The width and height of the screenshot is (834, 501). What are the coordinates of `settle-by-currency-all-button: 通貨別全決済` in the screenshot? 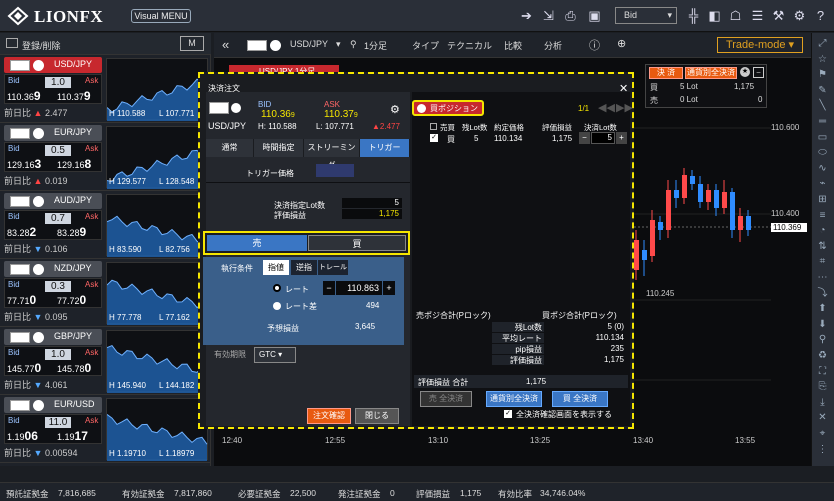 It's located at (514, 399).